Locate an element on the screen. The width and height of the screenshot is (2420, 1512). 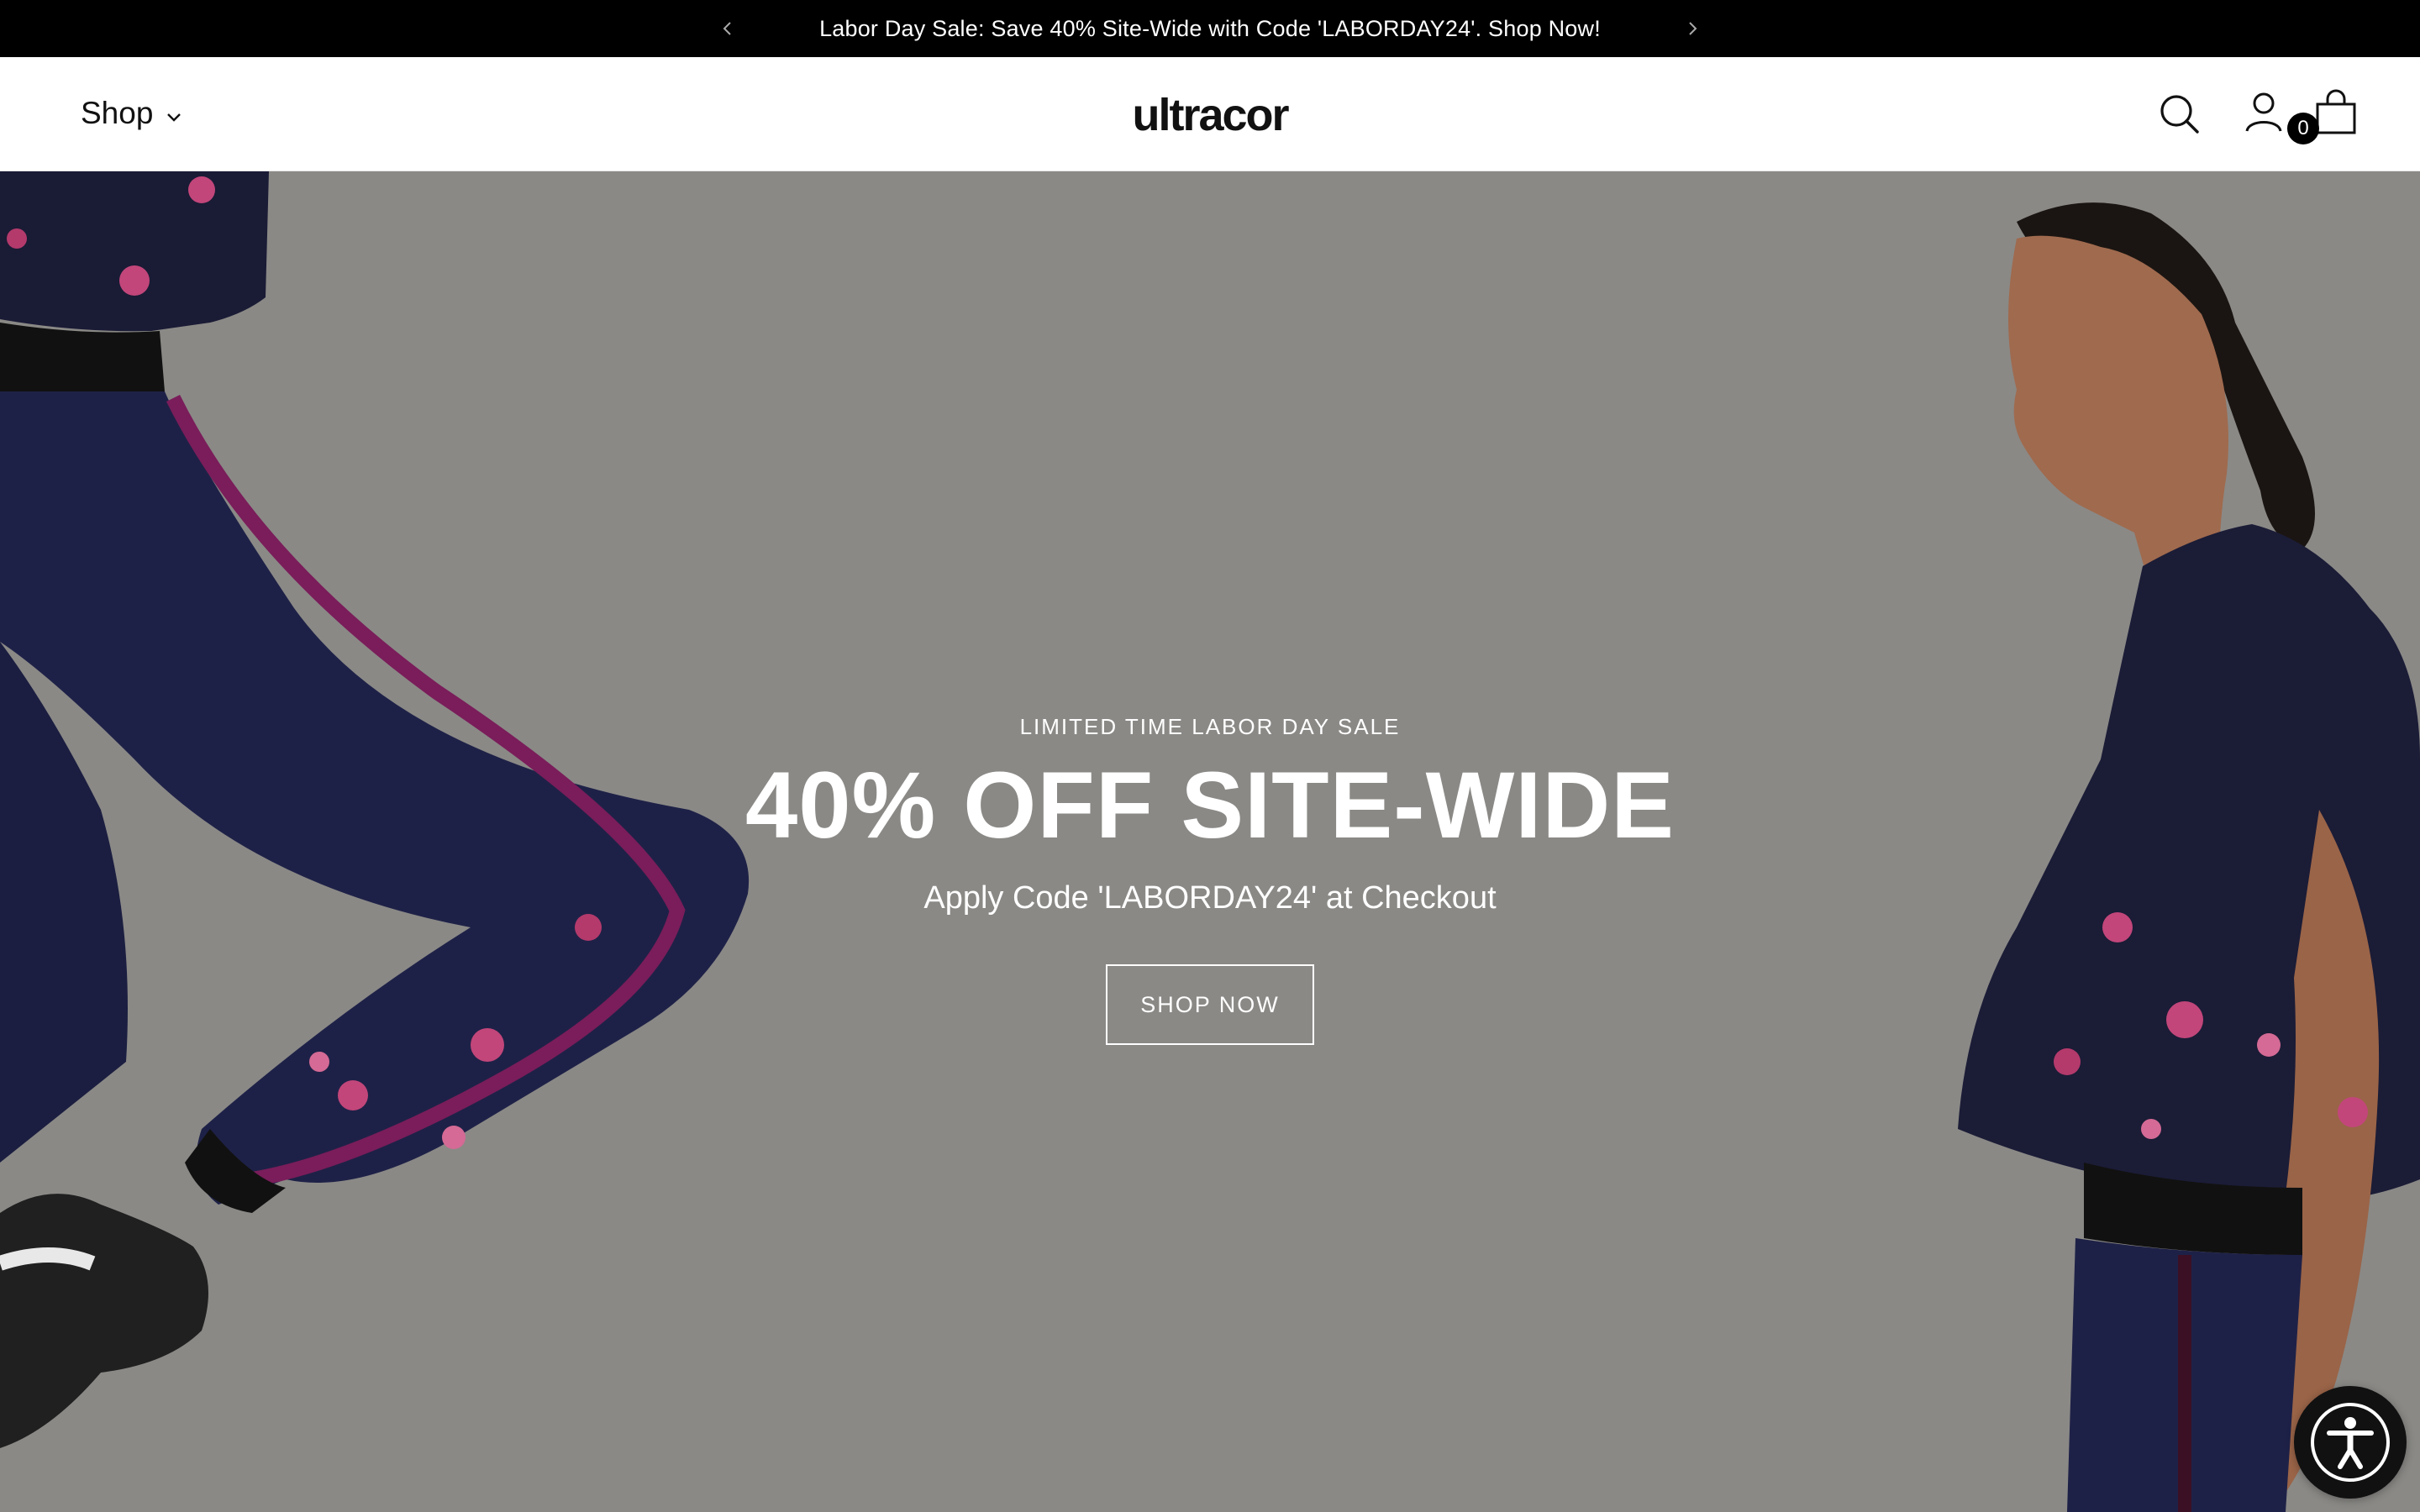
shop-menu-label: Shop is located at coordinates (117, 113).